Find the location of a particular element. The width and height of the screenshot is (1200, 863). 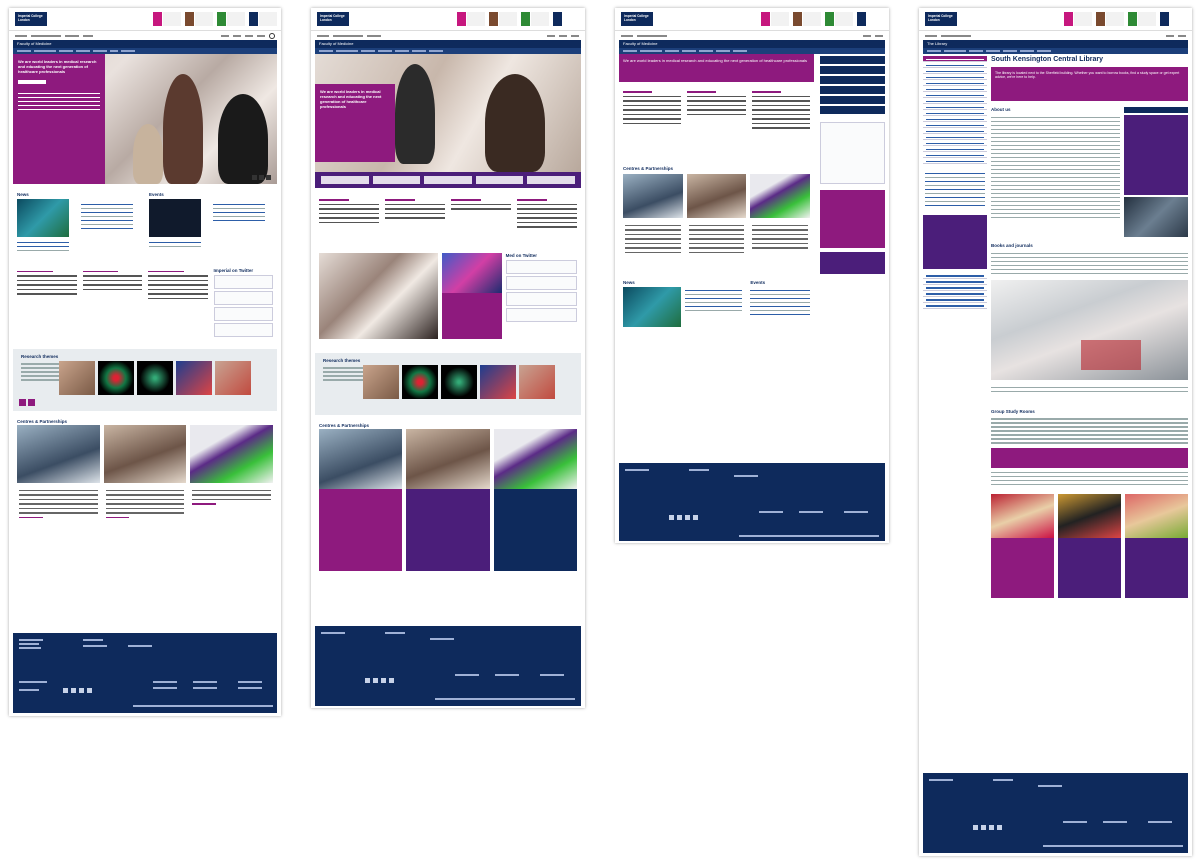

group-study-heading: Group Study Rooms is located at coordinates (1013, 411).